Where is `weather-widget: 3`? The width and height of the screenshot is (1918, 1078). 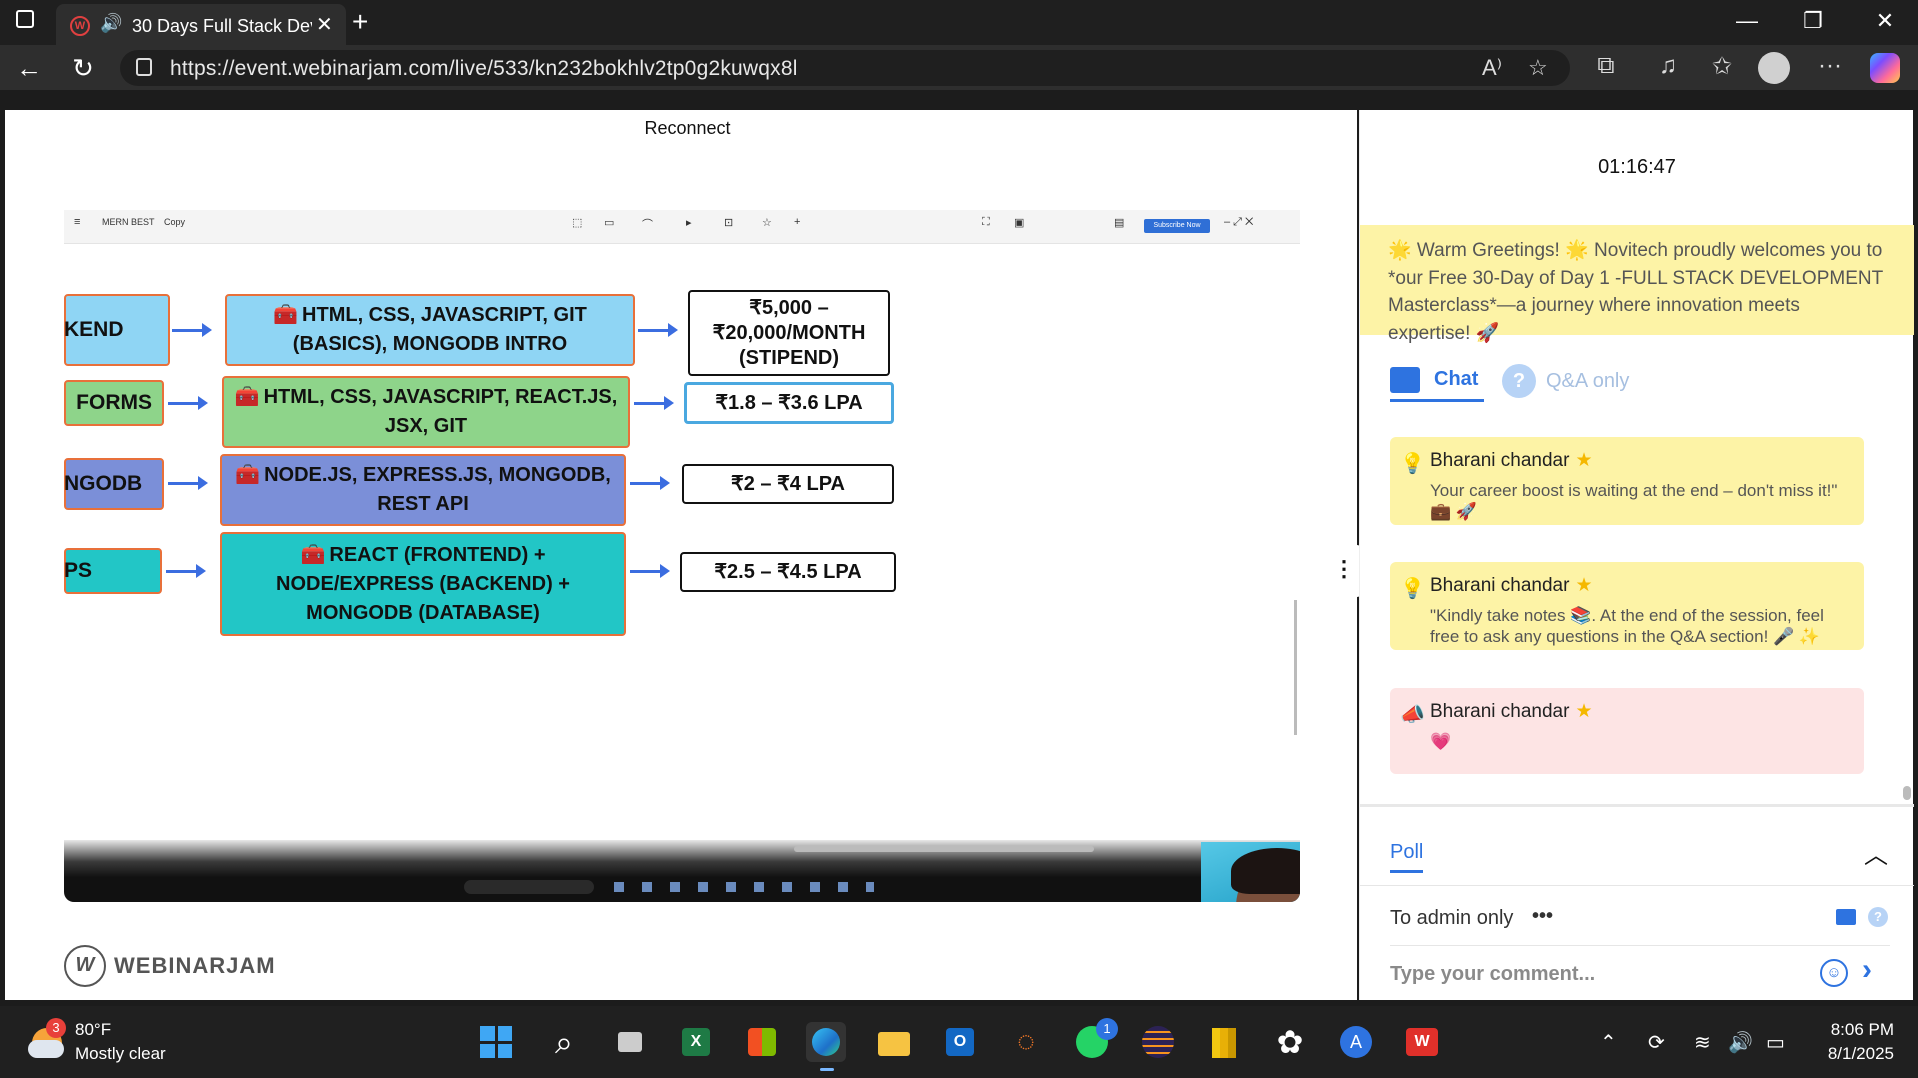
weather-widget: 3 is located at coordinates (49, 1040).